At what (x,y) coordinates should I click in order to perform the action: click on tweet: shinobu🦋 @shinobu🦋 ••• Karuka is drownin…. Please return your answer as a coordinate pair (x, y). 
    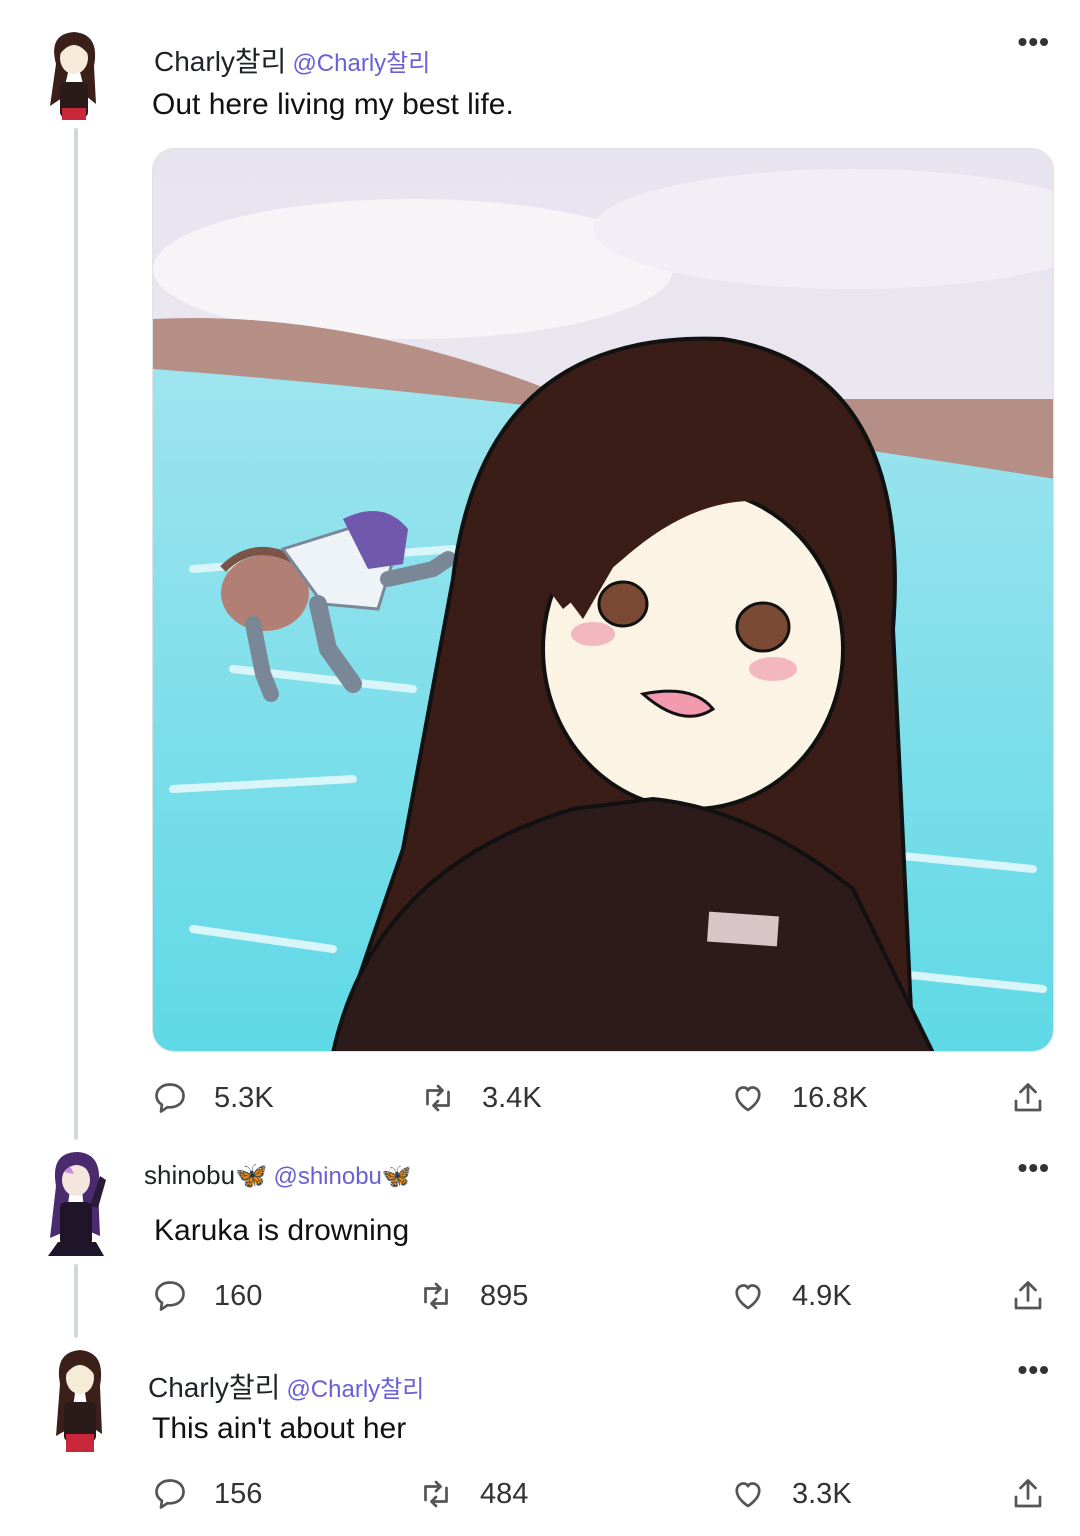
    Looking at the image, I should click on (540, 1240).